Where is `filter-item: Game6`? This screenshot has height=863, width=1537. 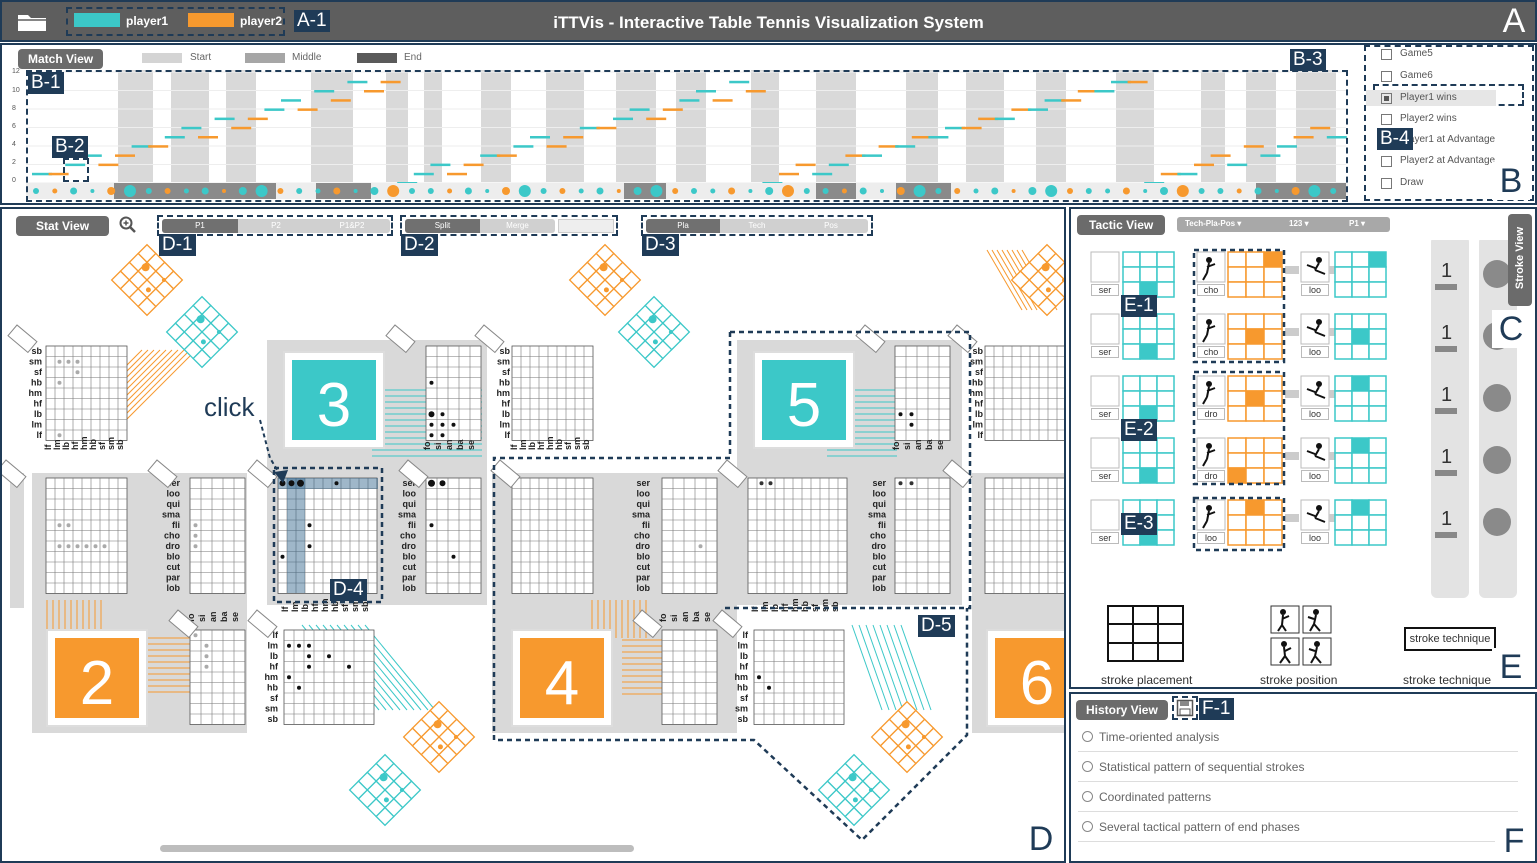
filter-item: Game6 is located at coordinates (1431, 76).